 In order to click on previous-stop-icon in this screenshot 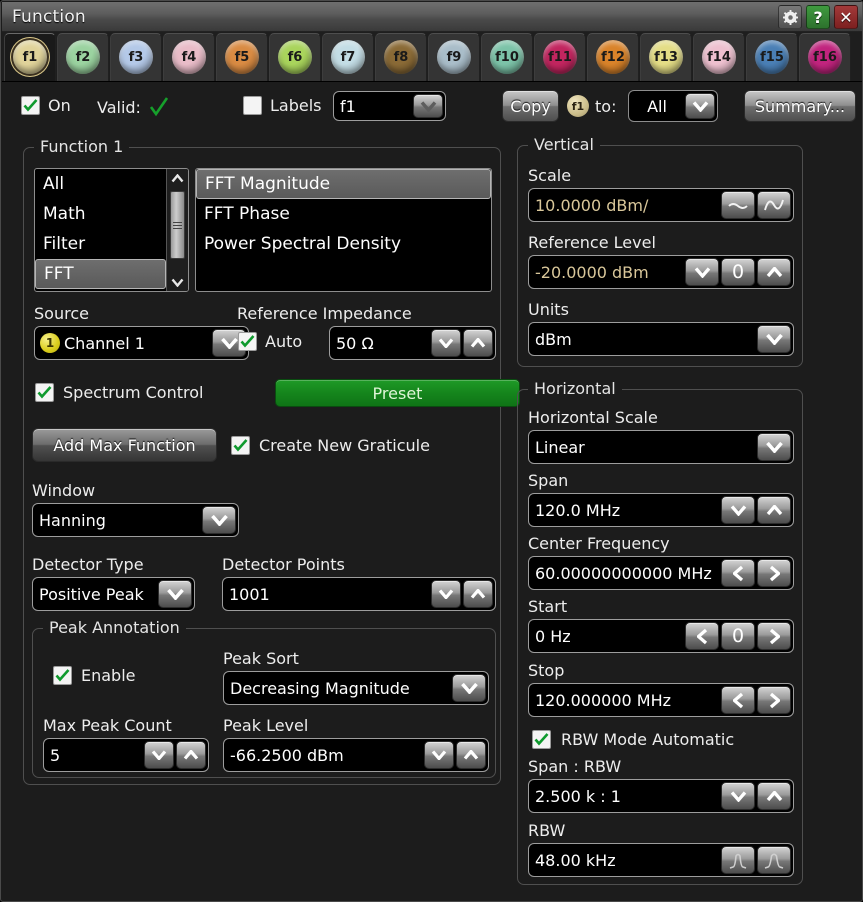, I will do `click(738, 700)`.